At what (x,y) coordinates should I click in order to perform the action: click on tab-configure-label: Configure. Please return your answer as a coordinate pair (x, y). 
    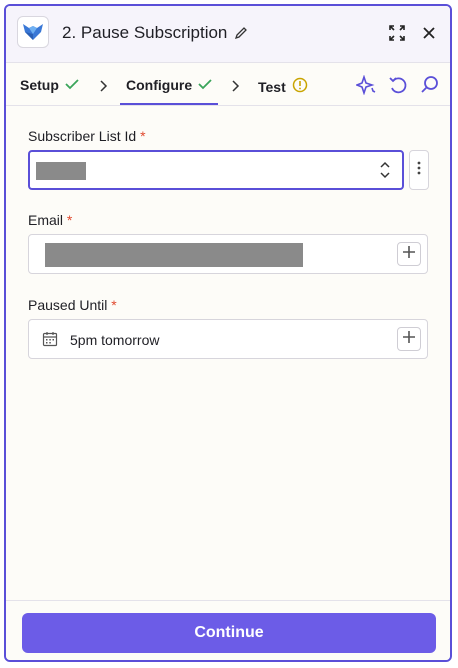
    Looking at the image, I should click on (159, 85).